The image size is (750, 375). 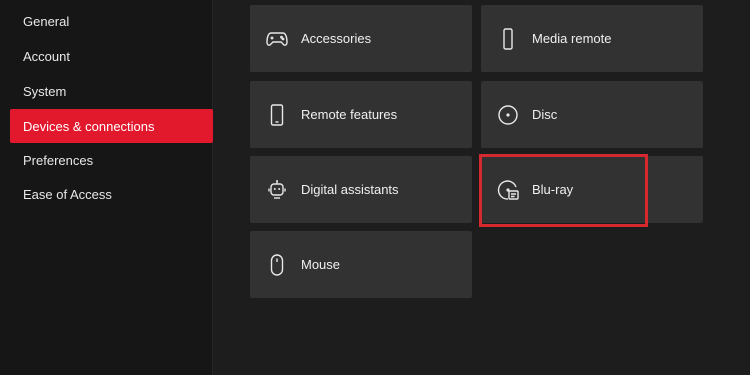 What do you see at coordinates (508, 115) in the screenshot?
I see `disc-icon` at bounding box center [508, 115].